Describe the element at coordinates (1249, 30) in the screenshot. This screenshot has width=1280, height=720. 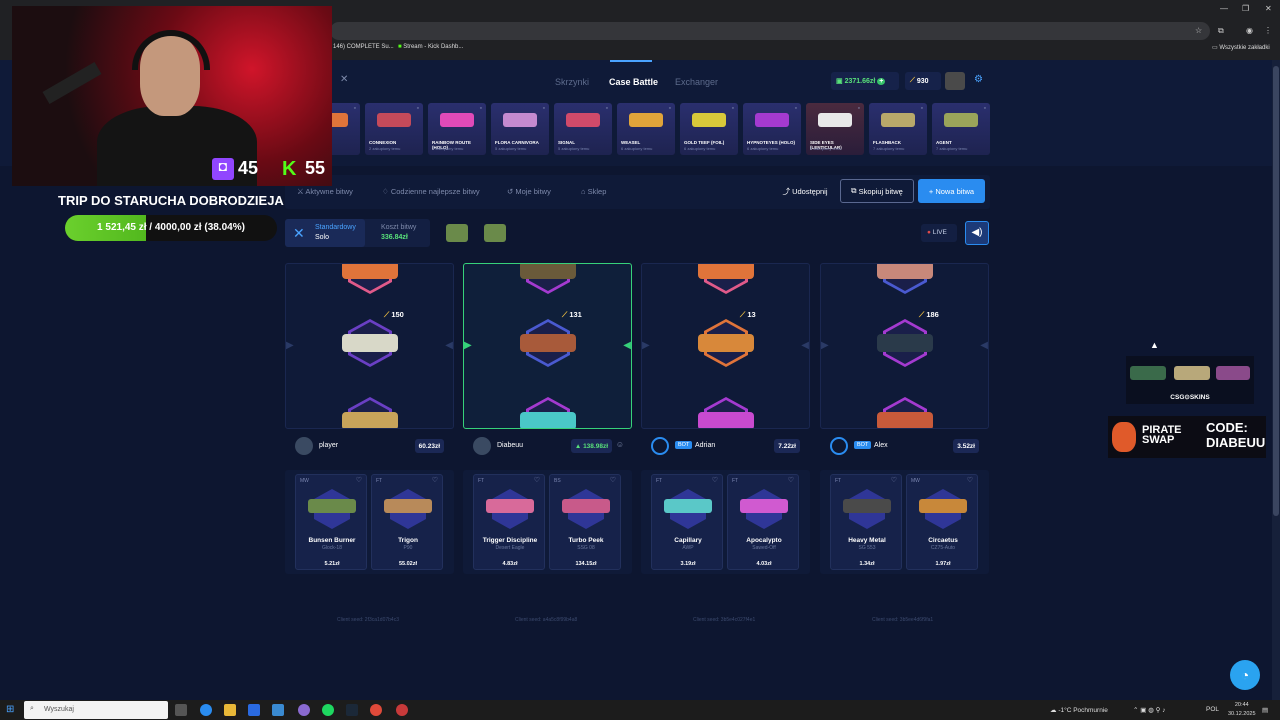
I see `profile-icon: ◉` at that location.